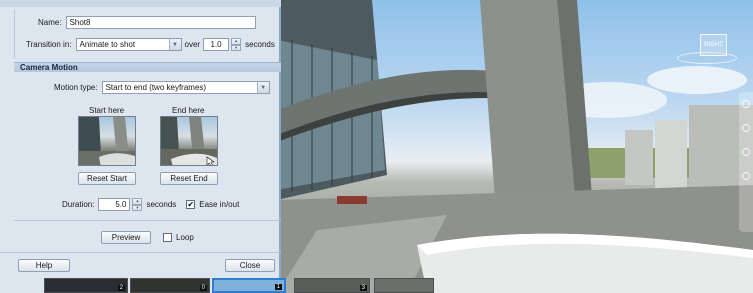  I want to click on help-button: Help, so click(44, 265).